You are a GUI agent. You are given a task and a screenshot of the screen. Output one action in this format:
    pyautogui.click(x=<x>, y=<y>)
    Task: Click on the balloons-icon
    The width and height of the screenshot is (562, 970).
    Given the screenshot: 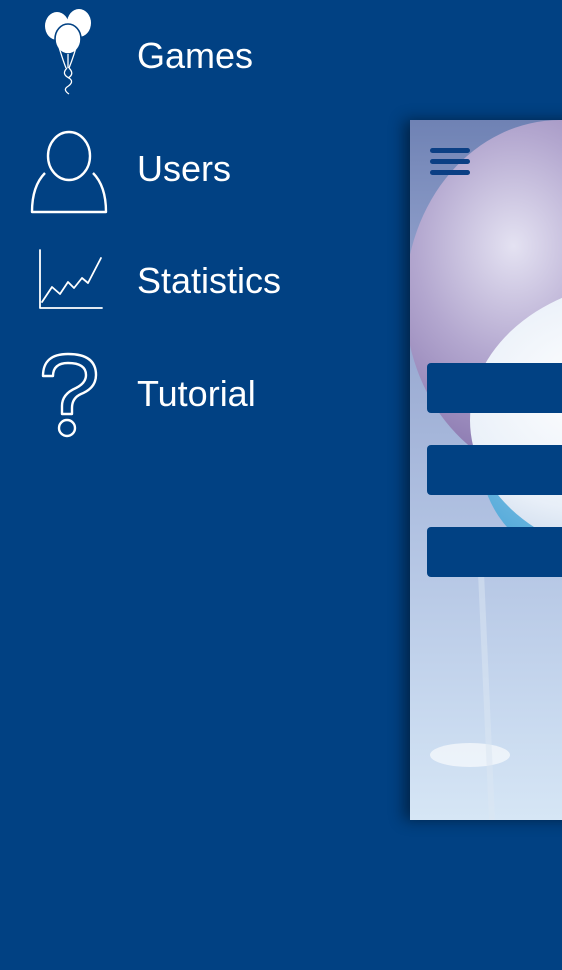 What is the action you would take?
    pyautogui.click(x=68, y=52)
    